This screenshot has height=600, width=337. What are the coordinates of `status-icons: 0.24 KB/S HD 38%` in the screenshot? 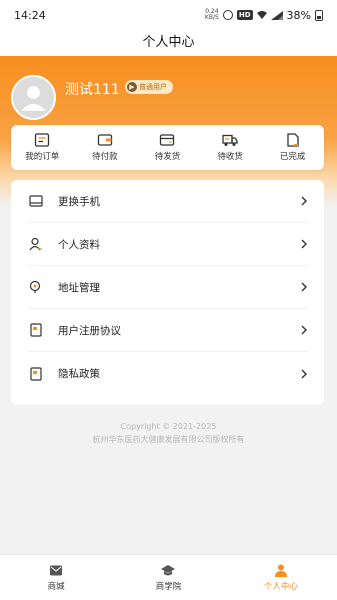 It's located at (264, 15).